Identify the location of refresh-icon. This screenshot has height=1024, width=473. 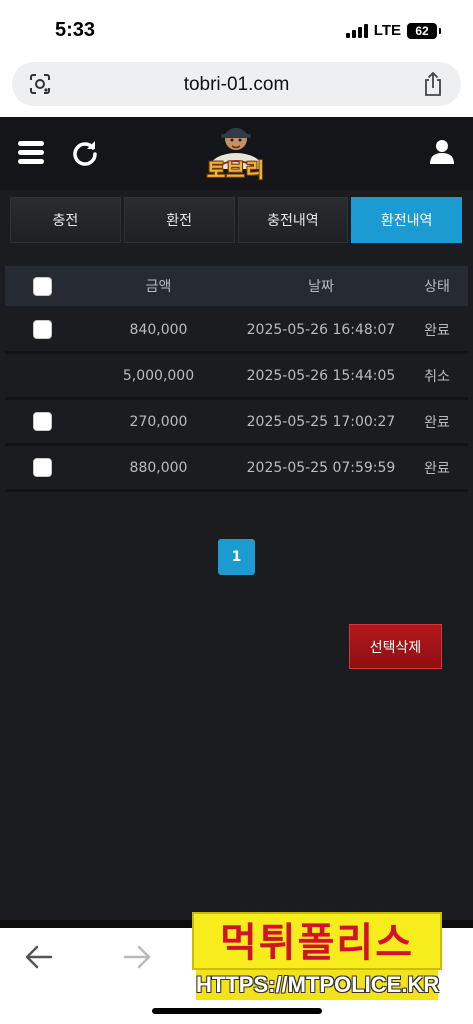
(85, 153).